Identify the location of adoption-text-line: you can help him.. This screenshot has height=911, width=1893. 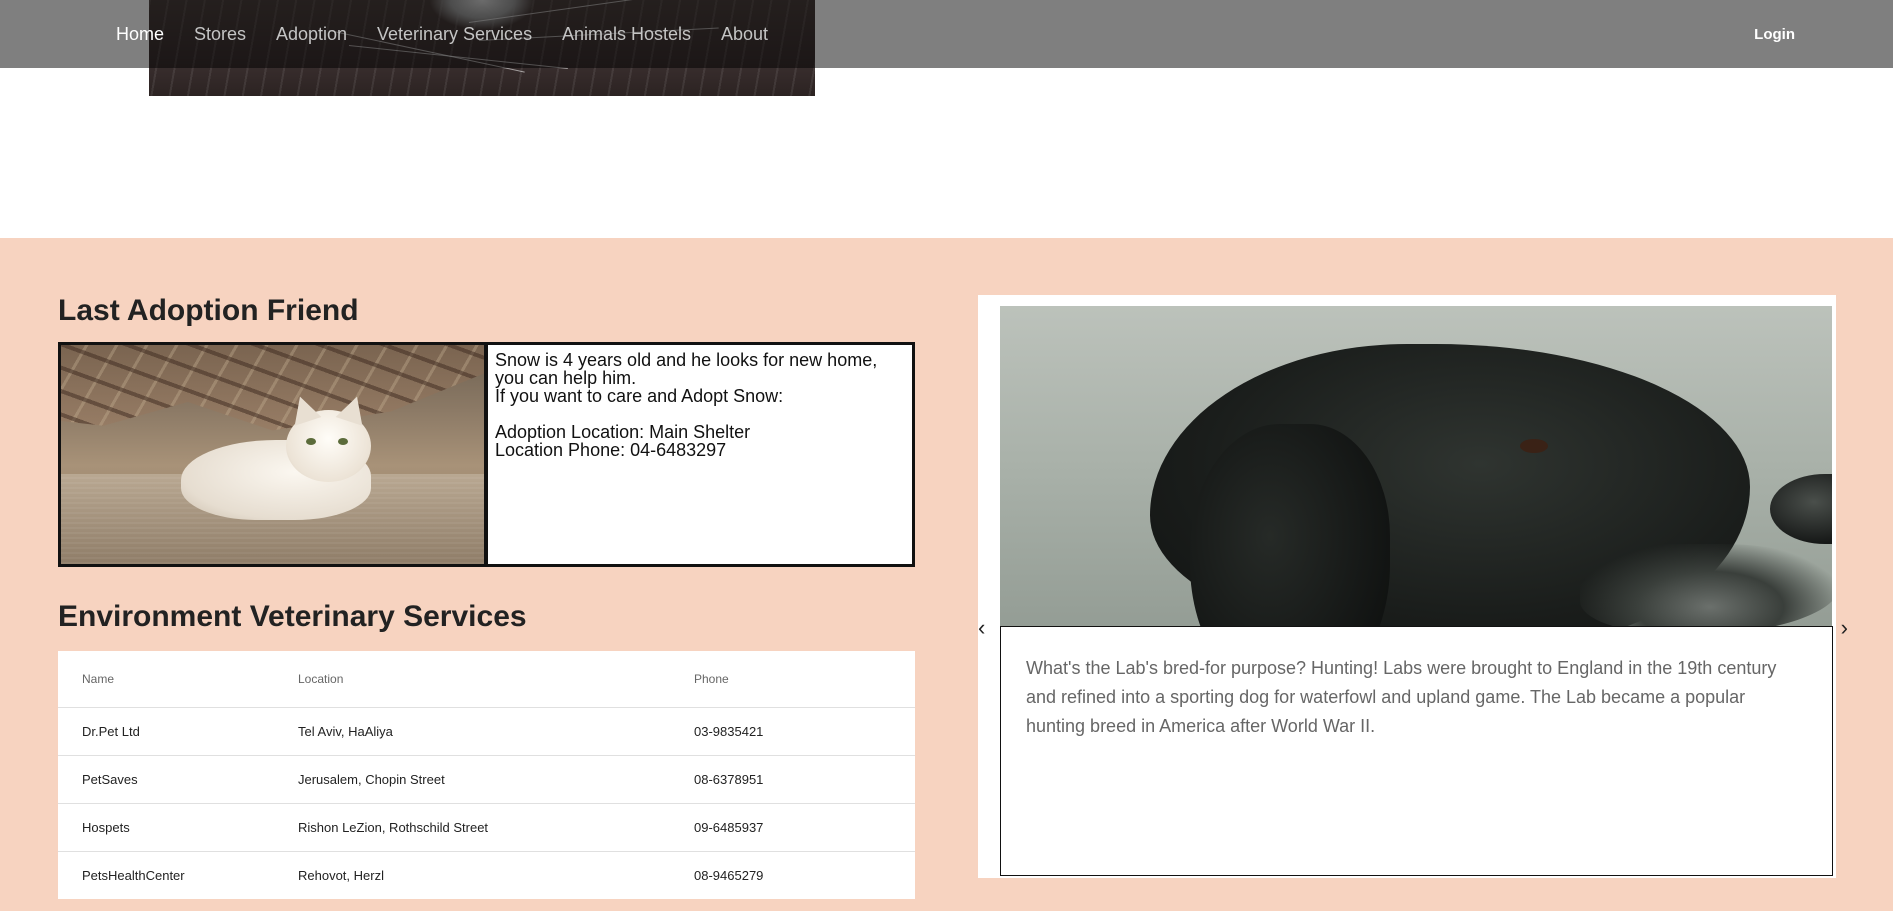
(566, 378).